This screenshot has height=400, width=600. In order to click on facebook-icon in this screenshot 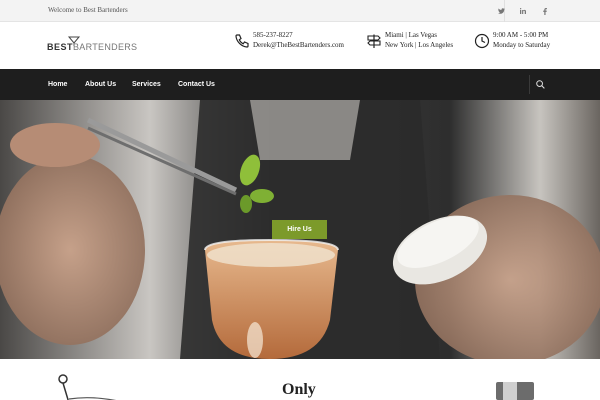, I will do `click(545, 11)`.